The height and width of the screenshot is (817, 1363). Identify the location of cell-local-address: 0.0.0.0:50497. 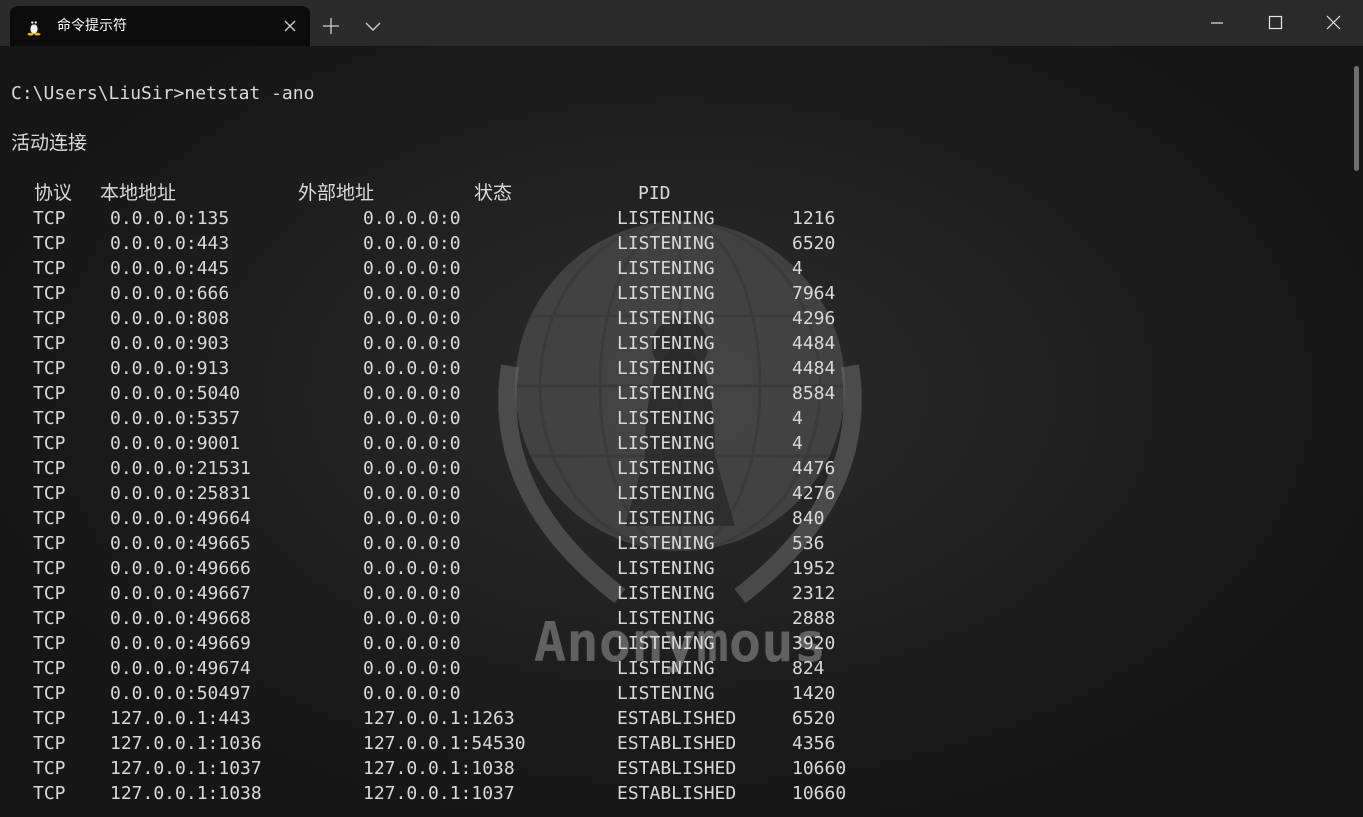
(180, 693).